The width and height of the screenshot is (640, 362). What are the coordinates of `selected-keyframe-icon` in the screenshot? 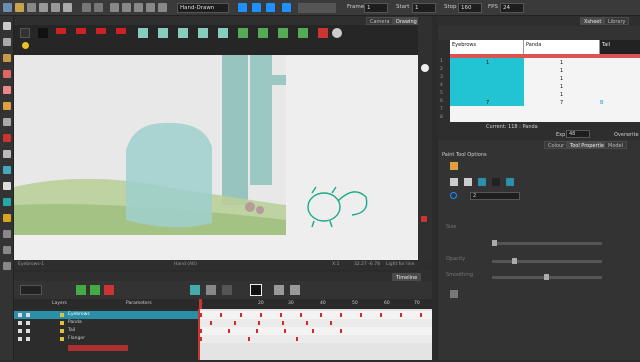 It's located at (256, 290).